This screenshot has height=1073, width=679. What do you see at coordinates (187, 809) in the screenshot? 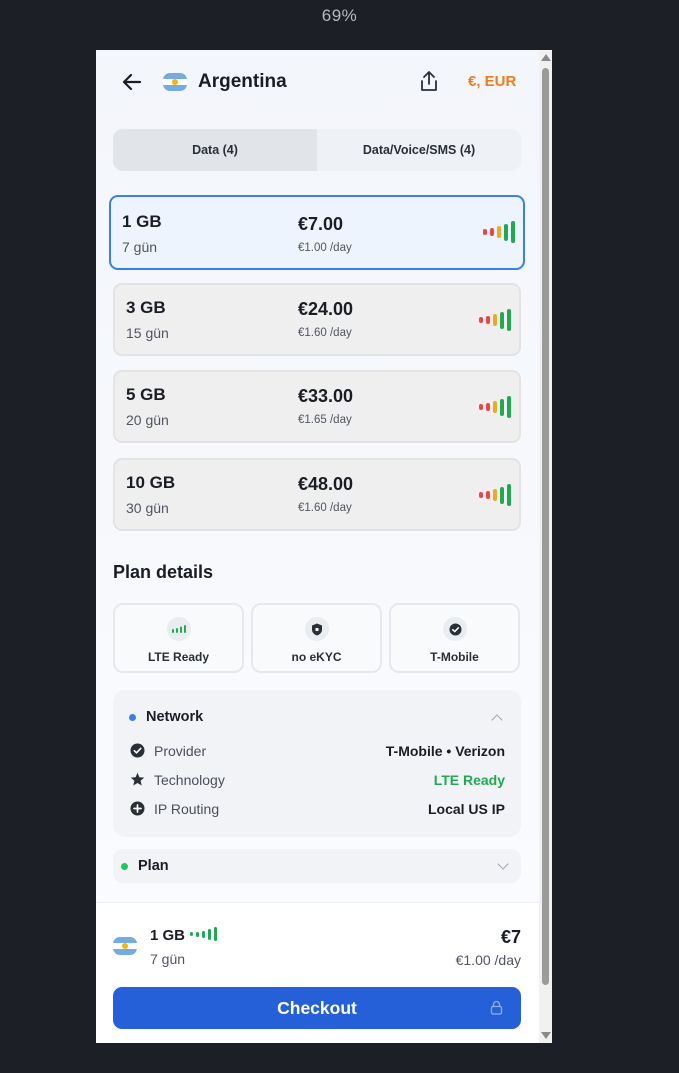
I see `ip-routing-label: IP Routing` at bounding box center [187, 809].